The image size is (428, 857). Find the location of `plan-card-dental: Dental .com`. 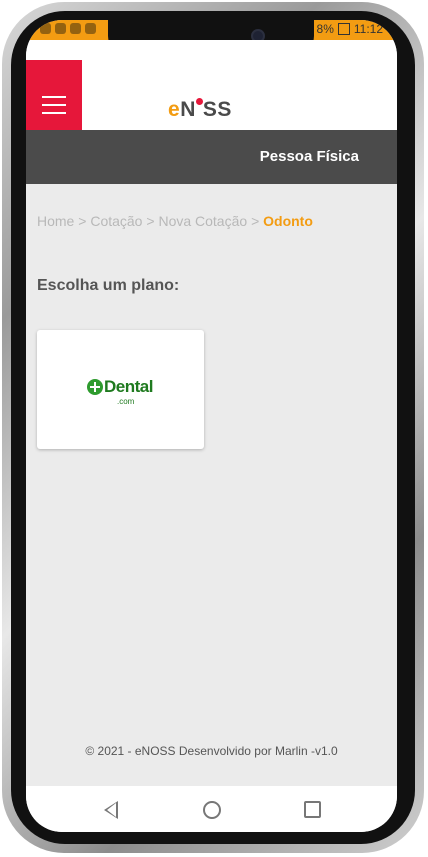

plan-card-dental: Dental .com is located at coordinates (120, 389).